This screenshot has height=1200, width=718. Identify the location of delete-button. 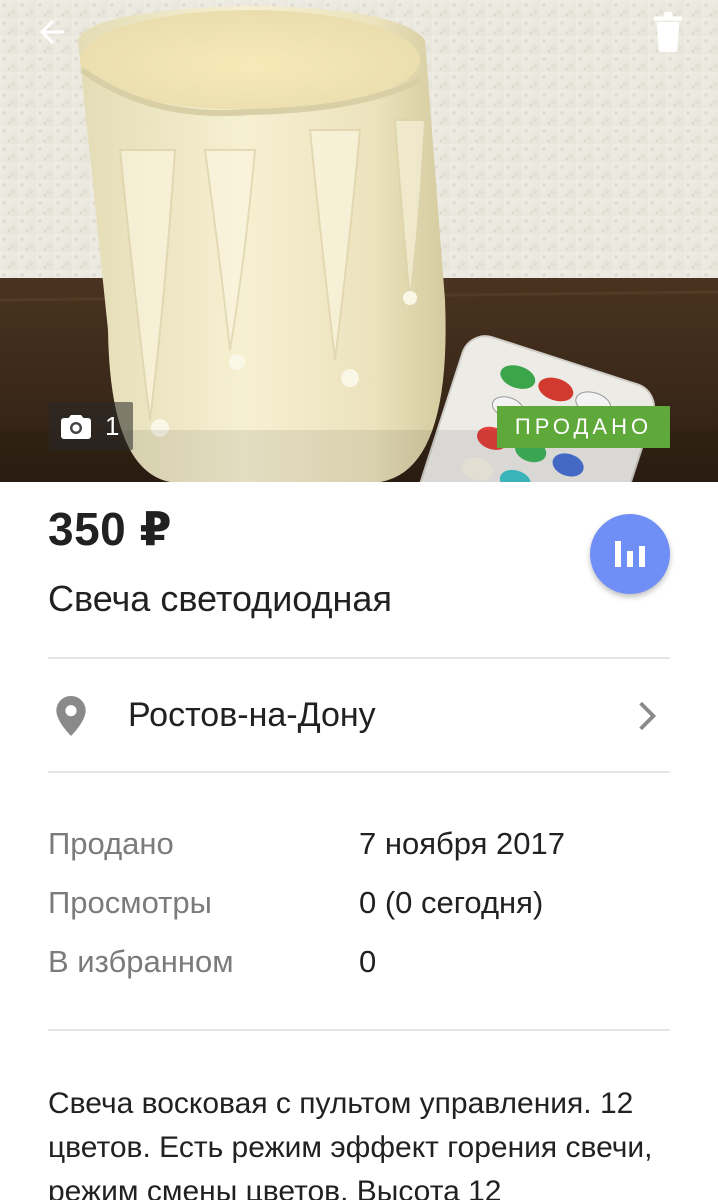
(668, 32).